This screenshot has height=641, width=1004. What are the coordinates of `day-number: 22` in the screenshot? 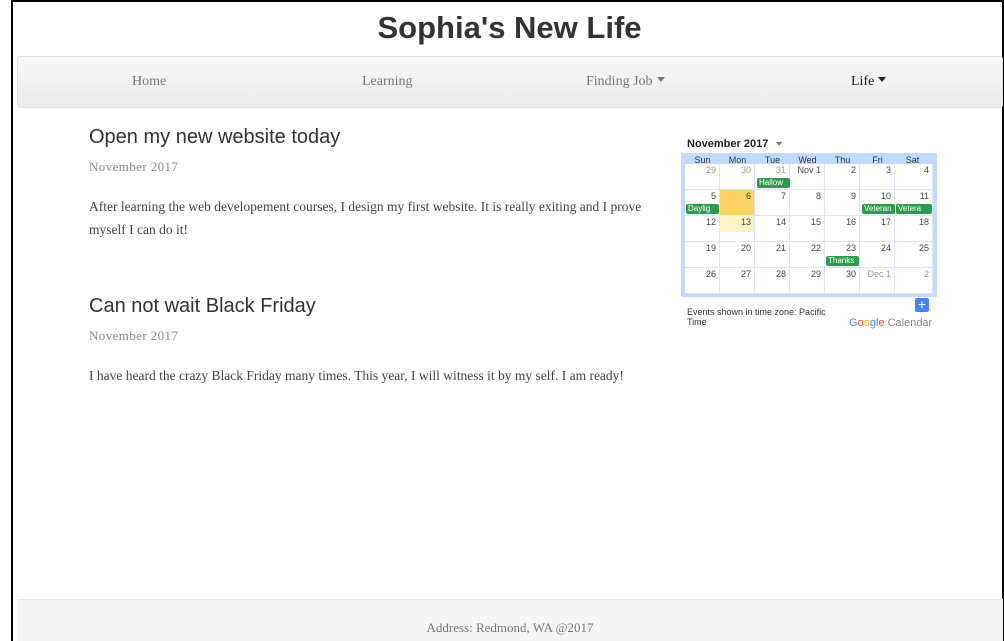 It's located at (815, 248).